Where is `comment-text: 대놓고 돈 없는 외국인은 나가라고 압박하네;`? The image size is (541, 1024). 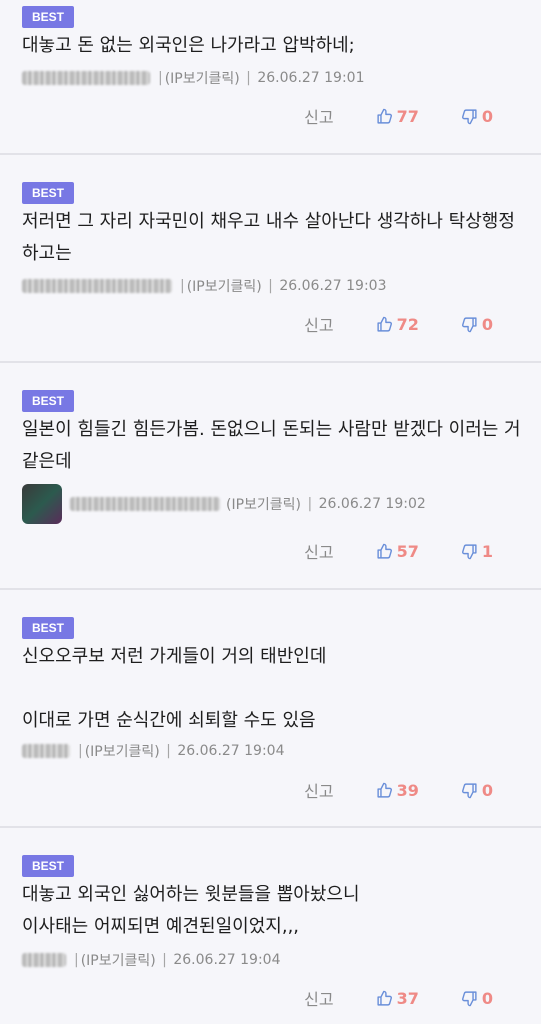 comment-text: 대놓고 돈 없는 외국인은 나가라고 압박하네; is located at coordinates (188, 45).